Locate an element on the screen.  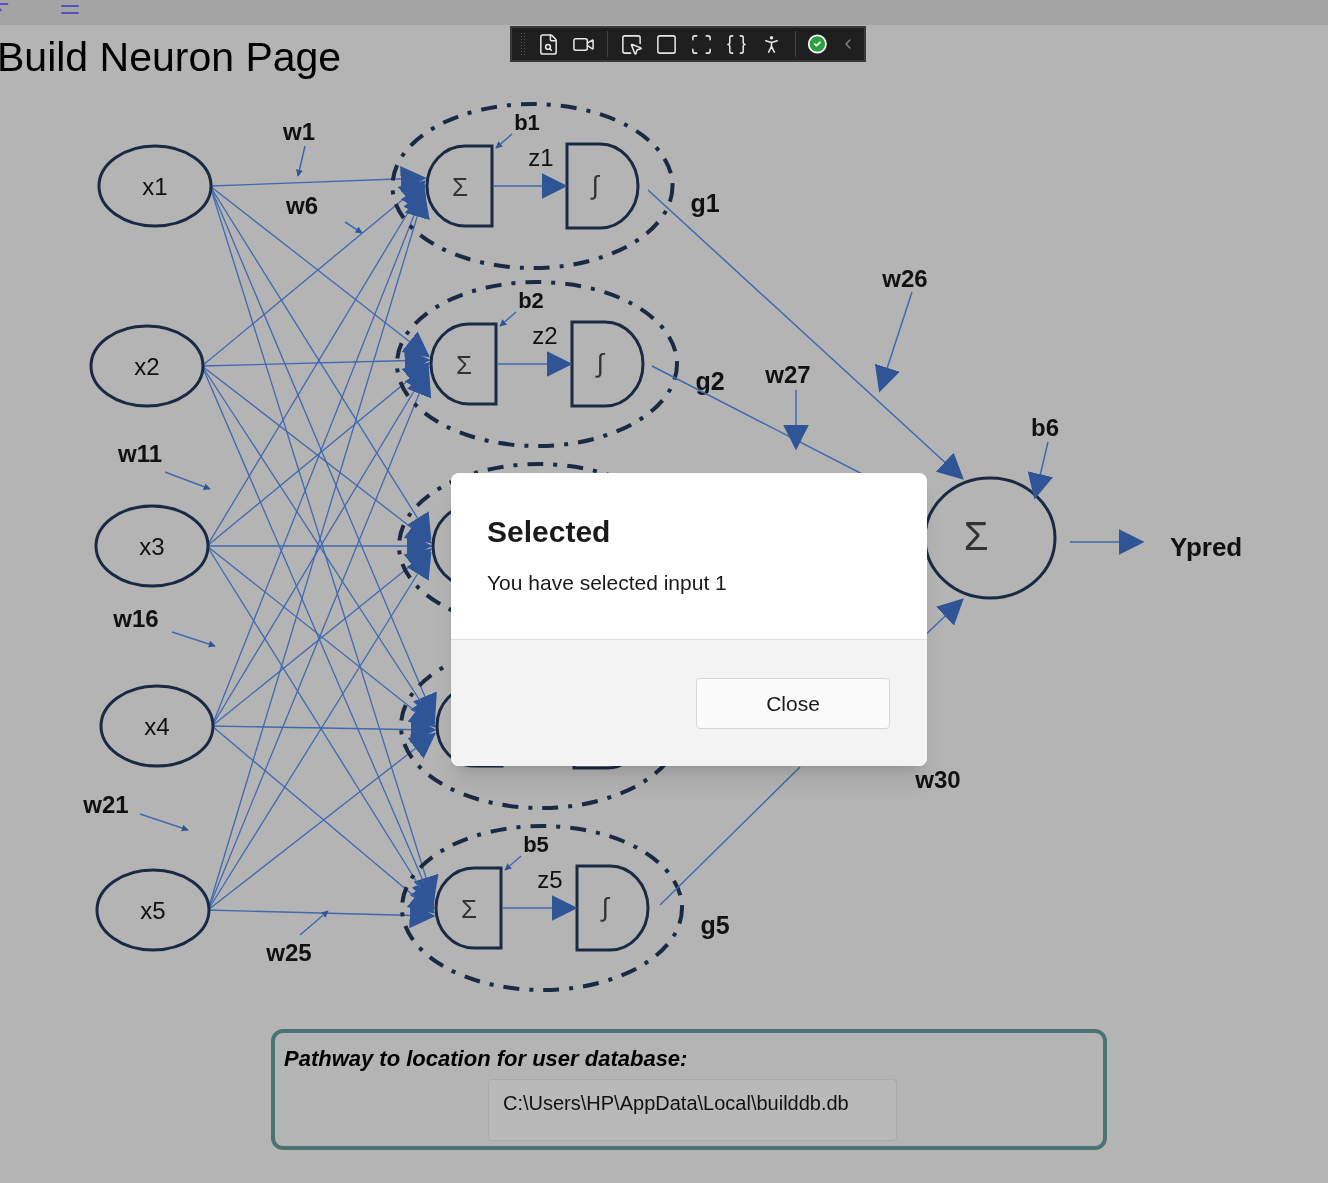
weight-label: w26 is located at coordinates (905, 278).